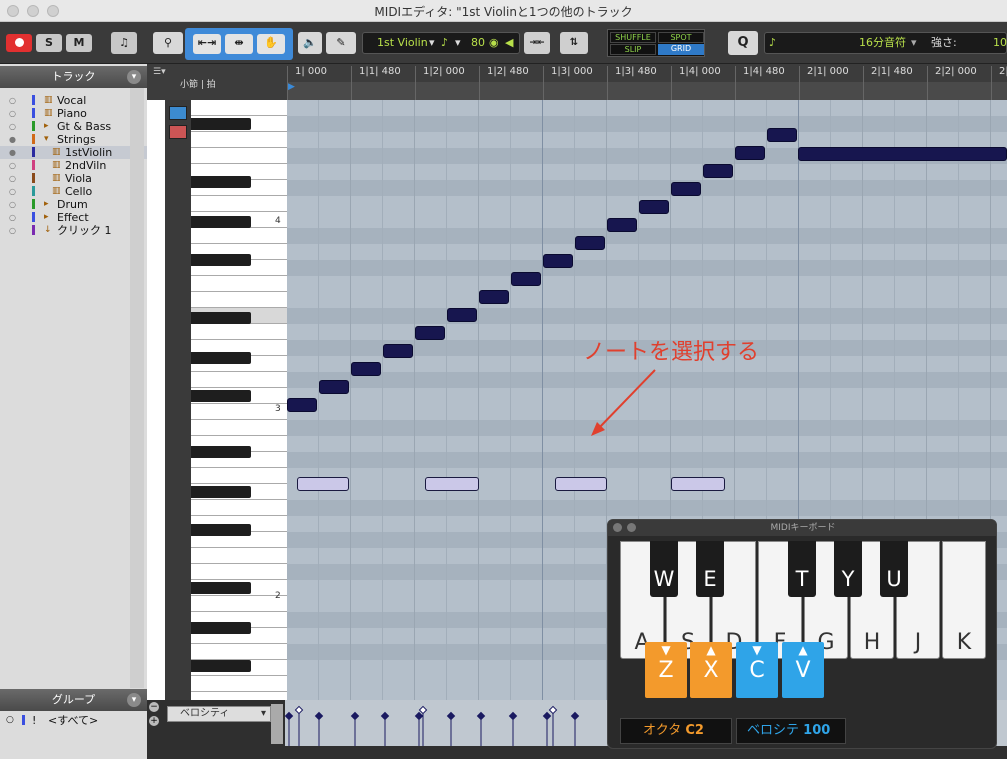 The height and width of the screenshot is (759, 1007). I want to click on speaker-volume-icon: ◀, so click(509, 43).